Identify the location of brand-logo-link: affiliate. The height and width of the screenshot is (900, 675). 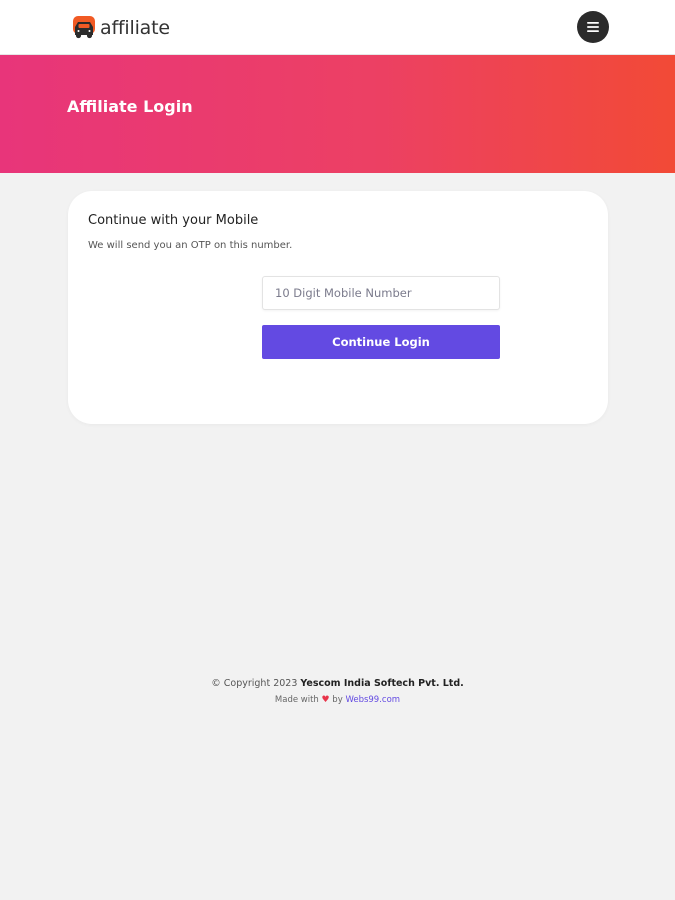
(121, 28).